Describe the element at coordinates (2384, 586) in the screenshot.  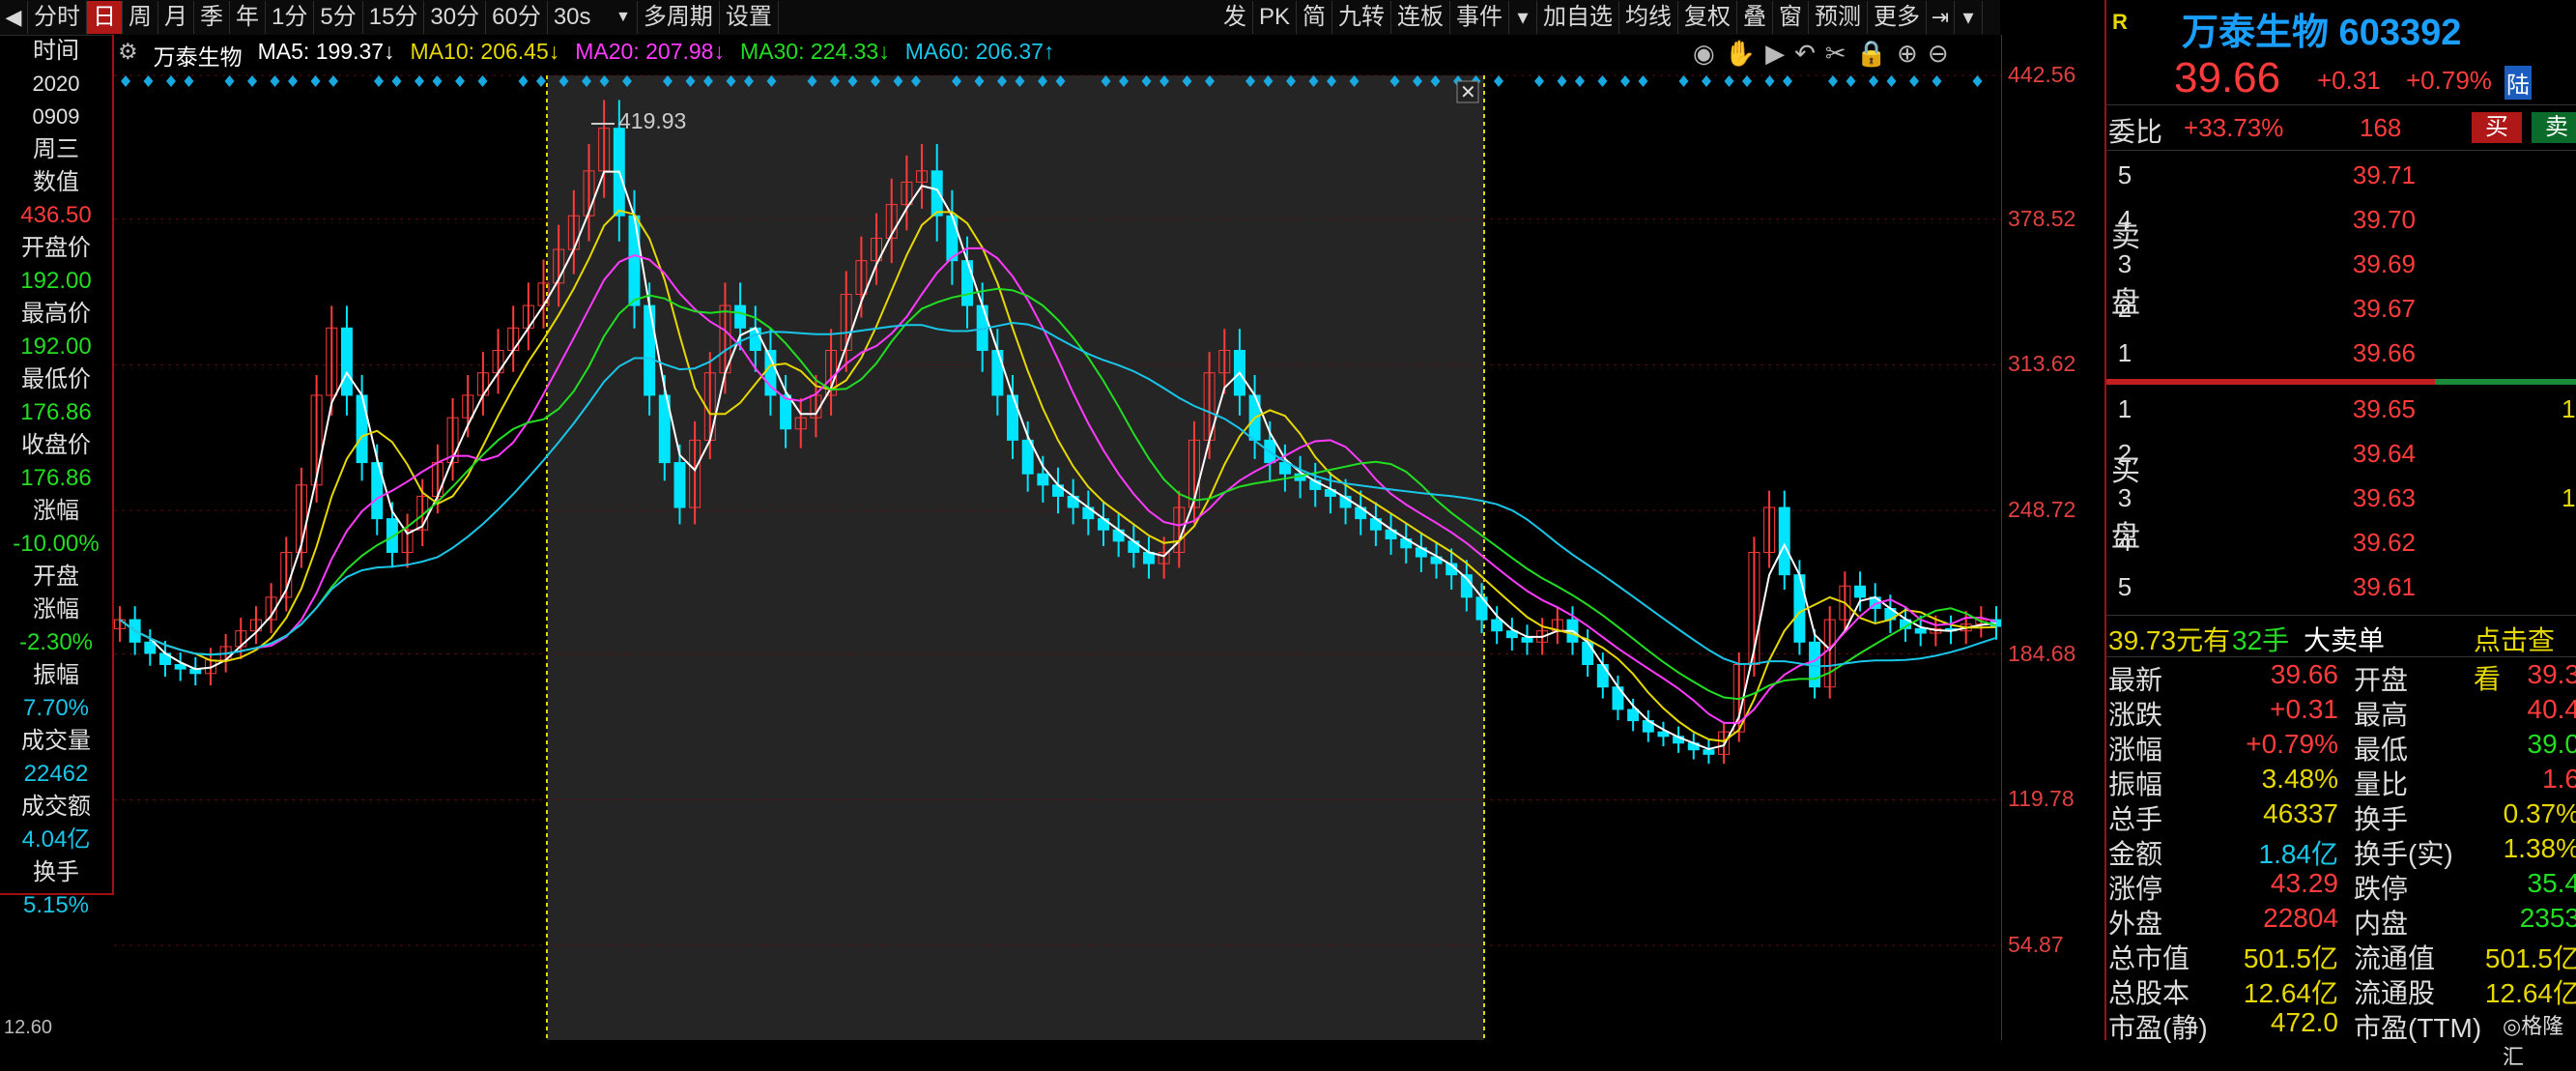
I see `bid-price: 39.61` at that location.